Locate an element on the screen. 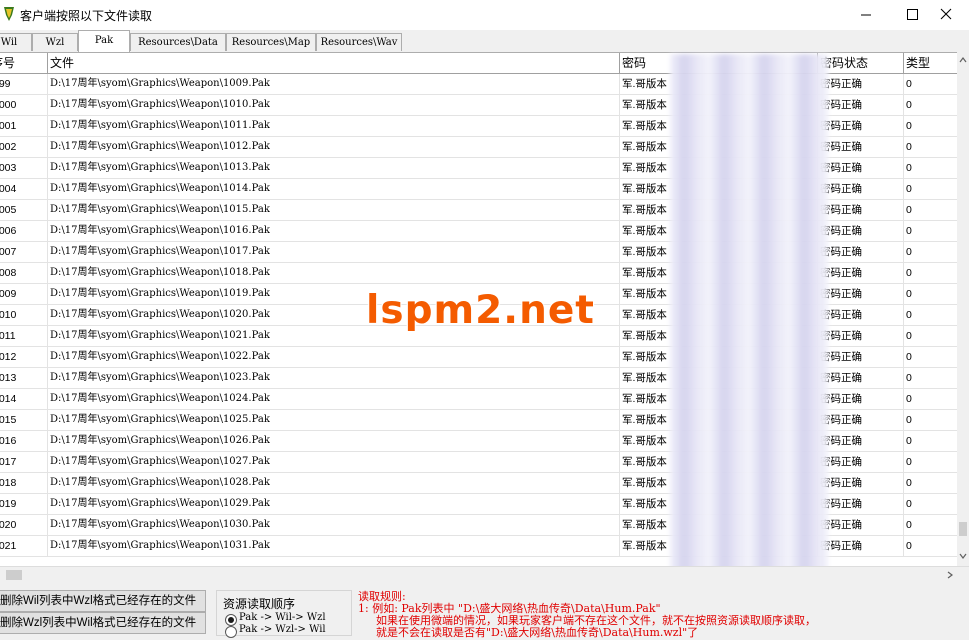  cell-file: D:\17周年\syom\Graphics\Weapon\1025.Pak is located at coordinates (334, 420).